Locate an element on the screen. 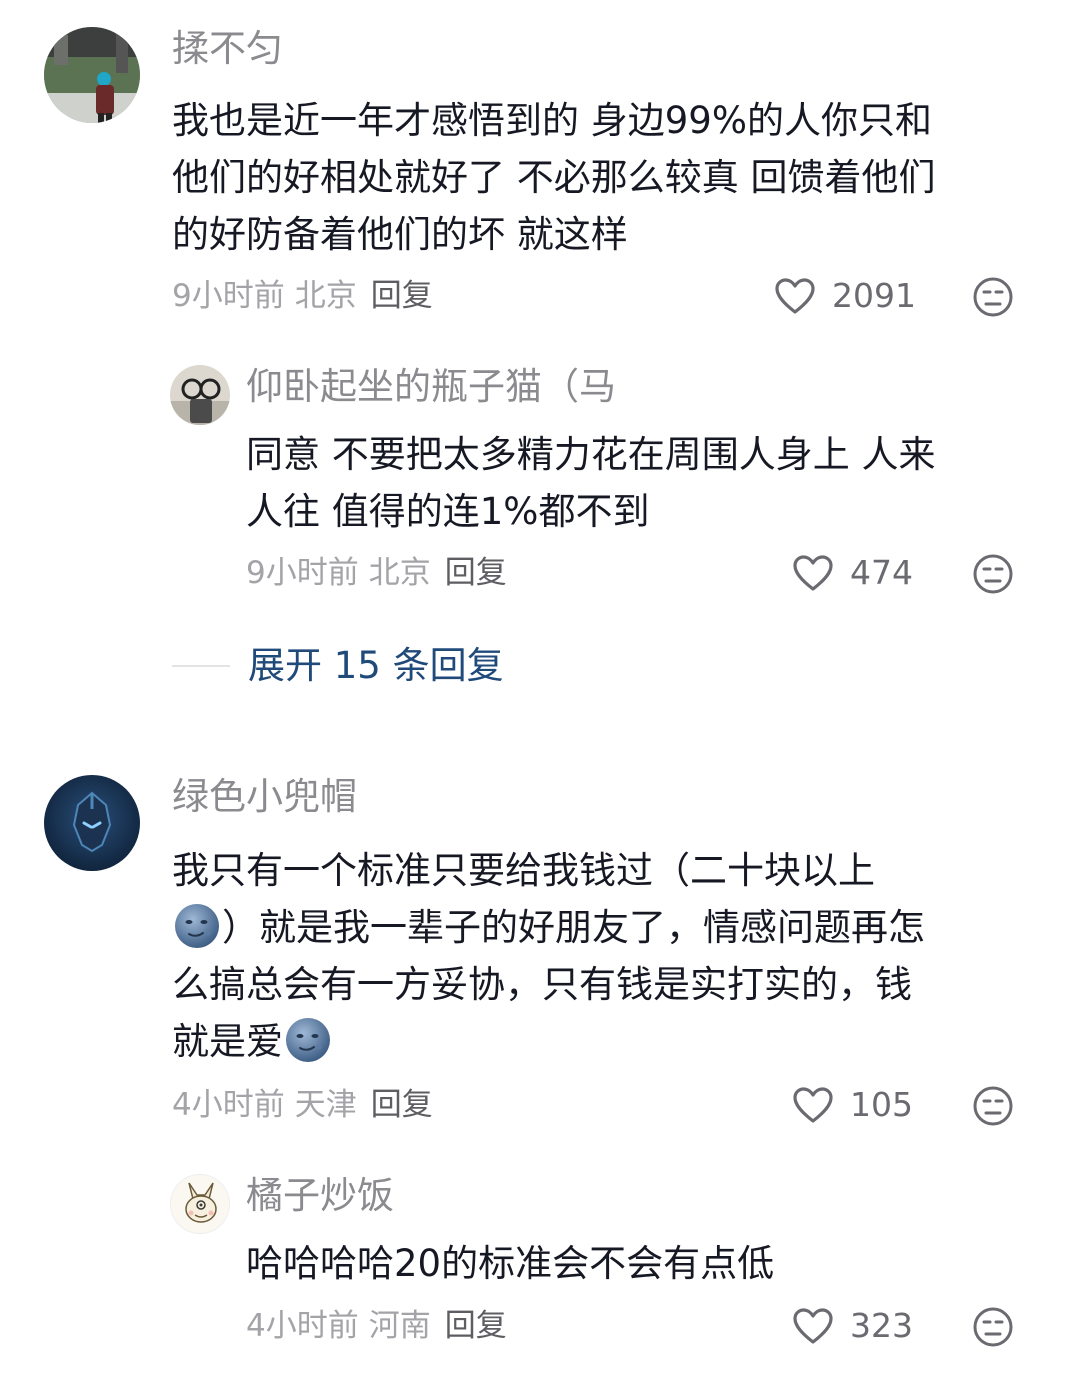 This screenshot has height=1379, width=1078. comment-meta: 9小时前 北京 回复 is located at coordinates (302, 296).